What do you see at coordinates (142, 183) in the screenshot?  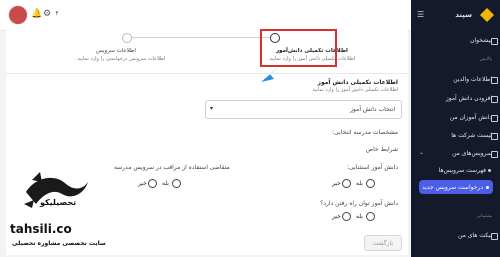 I see `supervisor-no-label: خیر` at bounding box center [142, 183].